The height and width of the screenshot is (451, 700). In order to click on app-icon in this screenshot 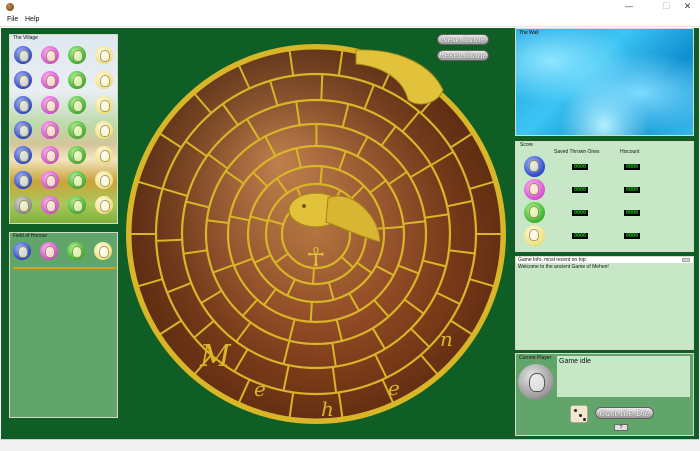, I will do `click(10, 7)`.